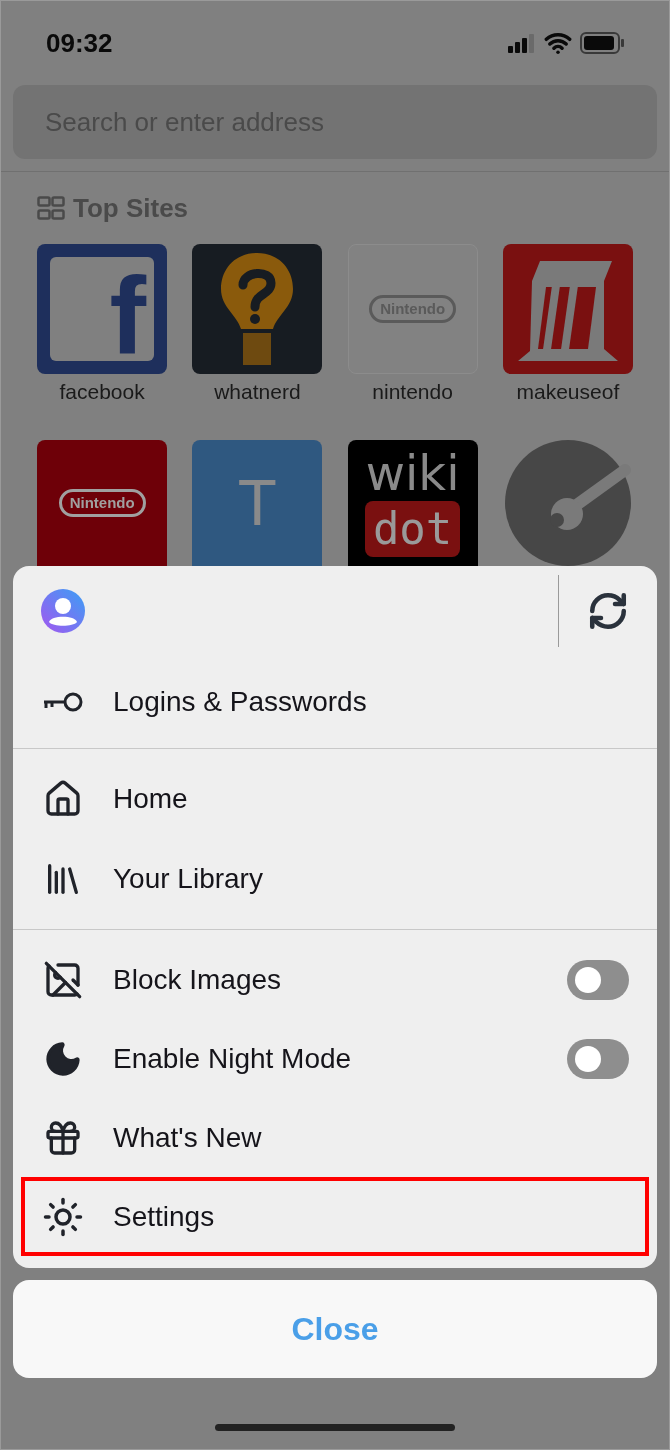  Describe the element at coordinates (51, 208) in the screenshot. I see `grid-icon` at that location.